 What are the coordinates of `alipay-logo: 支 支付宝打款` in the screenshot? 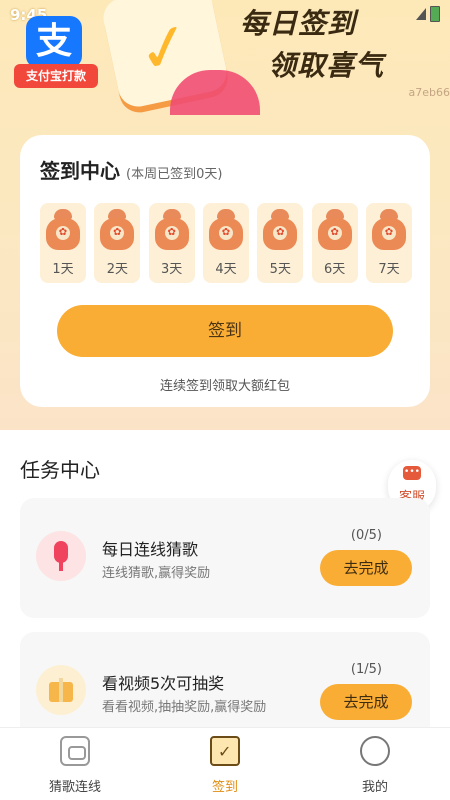 It's located at (56, 54).